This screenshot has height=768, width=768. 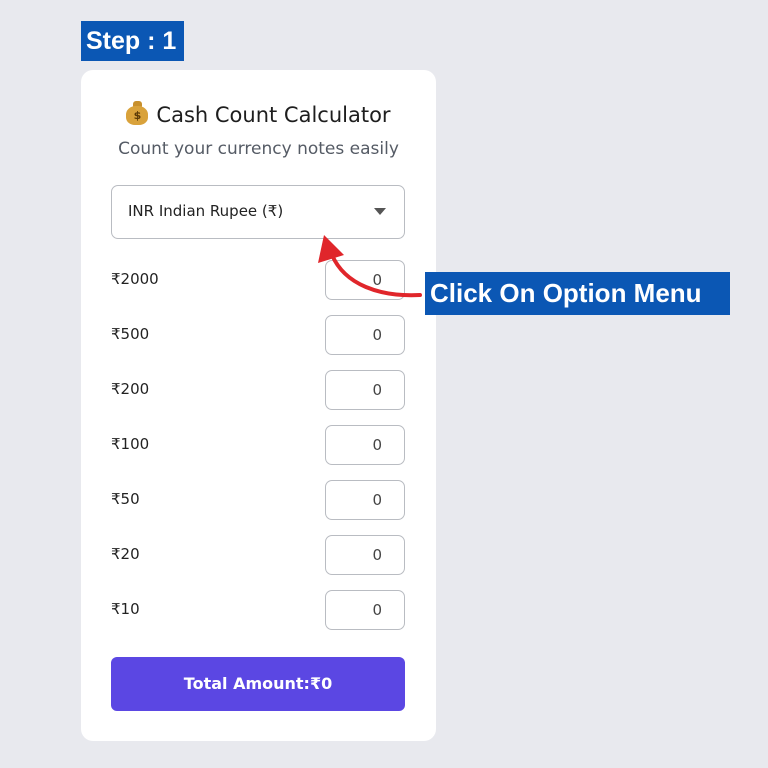 I want to click on denomination-label: ₹2000, so click(x=135, y=279).